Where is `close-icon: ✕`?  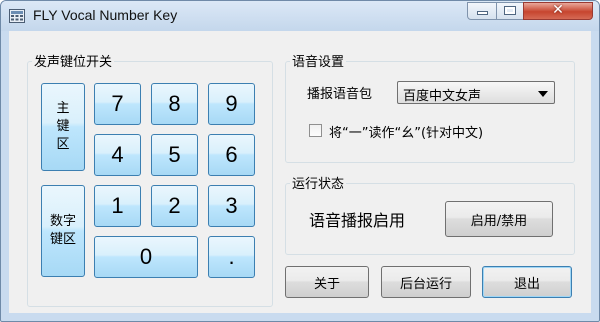 close-icon: ✕ is located at coordinates (558, 10).